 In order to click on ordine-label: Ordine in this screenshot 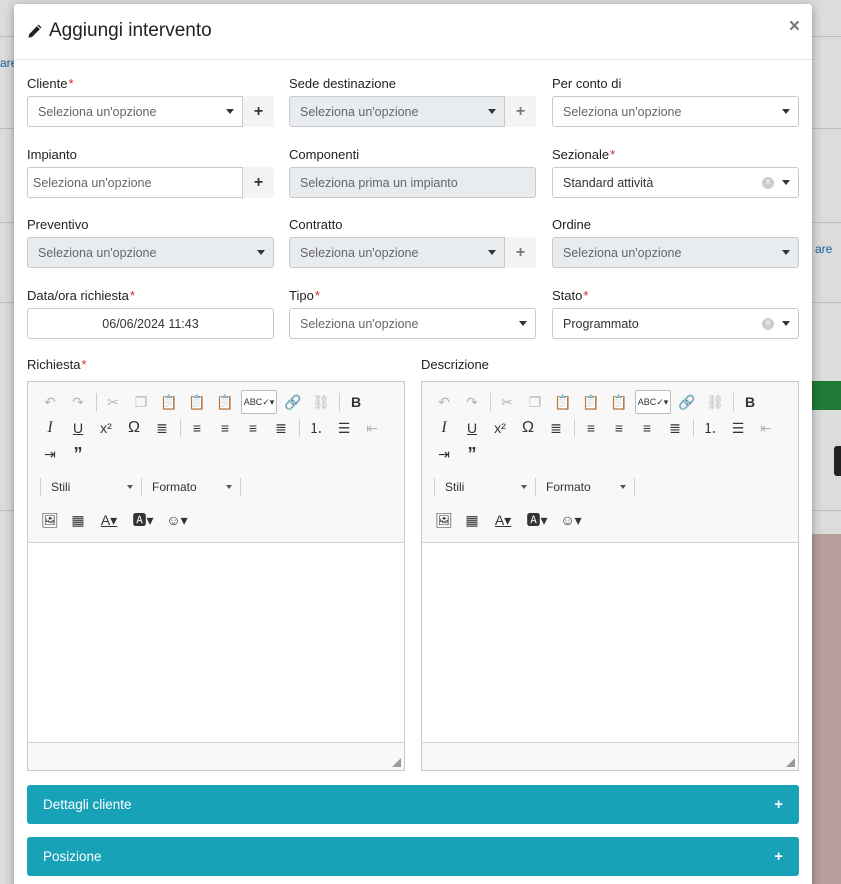, I will do `click(572, 224)`.